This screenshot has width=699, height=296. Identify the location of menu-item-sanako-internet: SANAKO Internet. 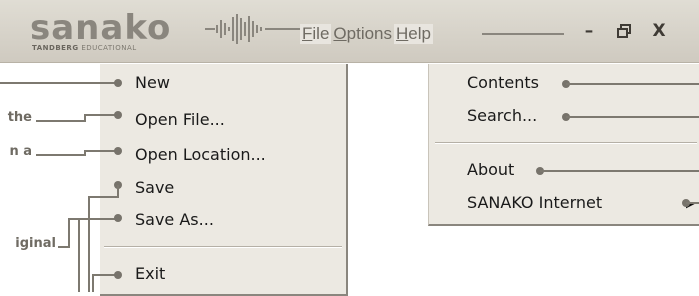
(534, 203).